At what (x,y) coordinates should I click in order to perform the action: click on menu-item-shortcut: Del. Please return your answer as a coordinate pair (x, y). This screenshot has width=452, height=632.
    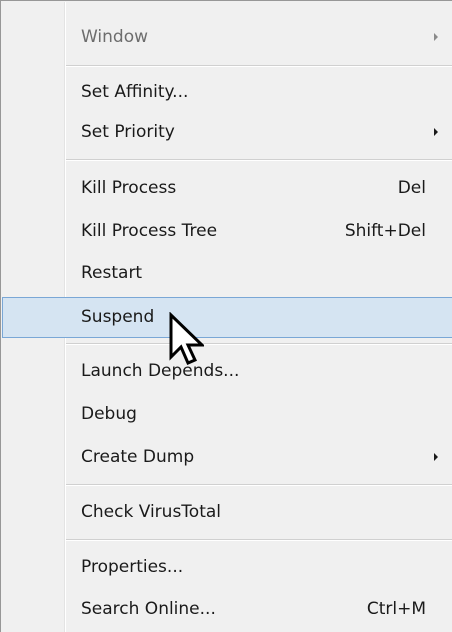
    Looking at the image, I should click on (411, 188).